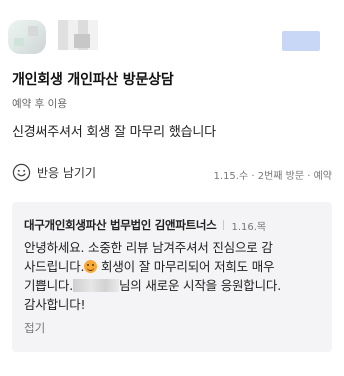 The width and height of the screenshot is (344, 376). What do you see at coordinates (67, 173) in the screenshot?
I see `leave-reaction-label: 반응 남기기` at bounding box center [67, 173].